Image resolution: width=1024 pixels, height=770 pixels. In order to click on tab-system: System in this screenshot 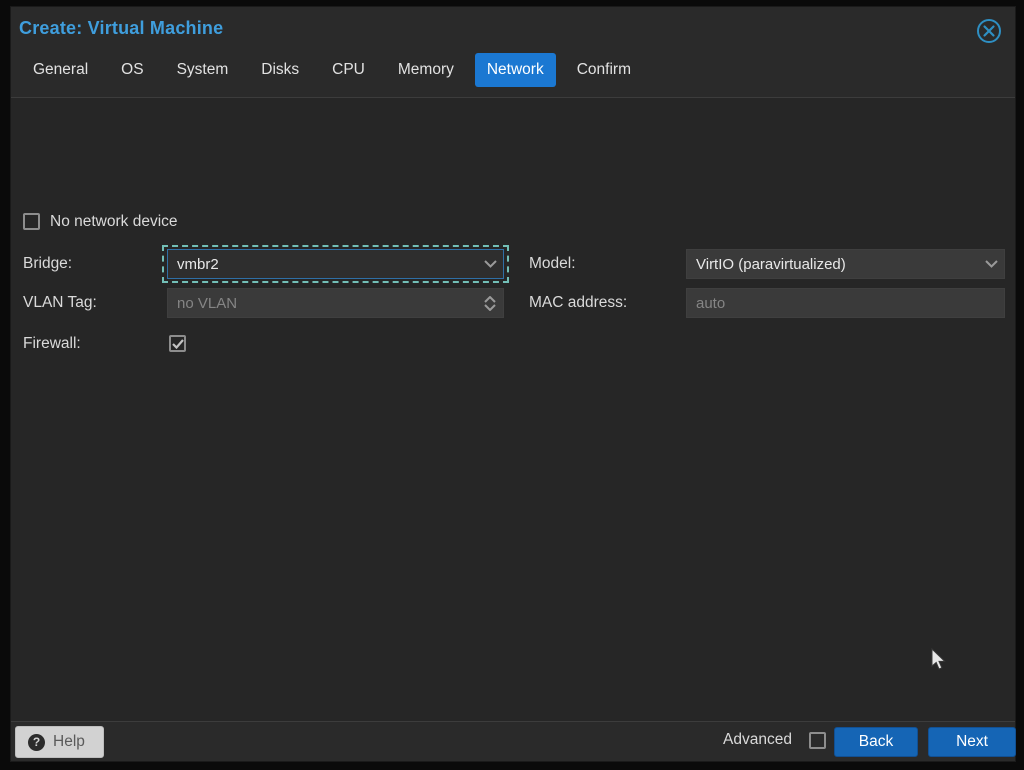, I will do `click(203, 70)`.